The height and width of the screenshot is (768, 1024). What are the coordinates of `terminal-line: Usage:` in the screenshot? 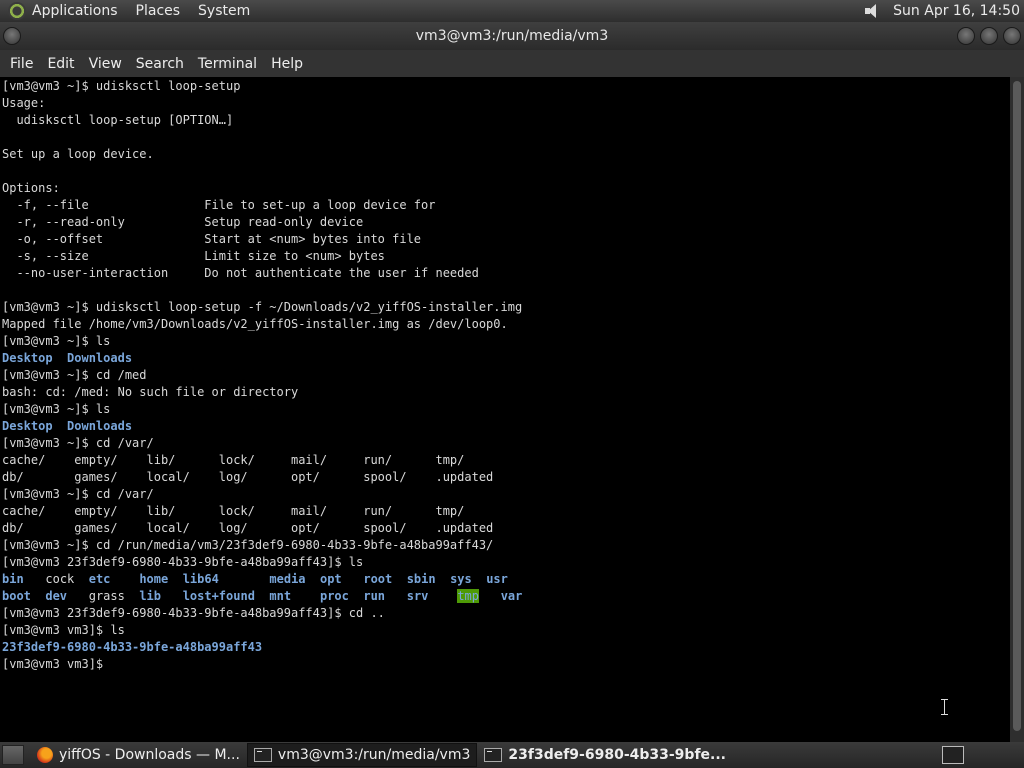 It's located at (24, 103).